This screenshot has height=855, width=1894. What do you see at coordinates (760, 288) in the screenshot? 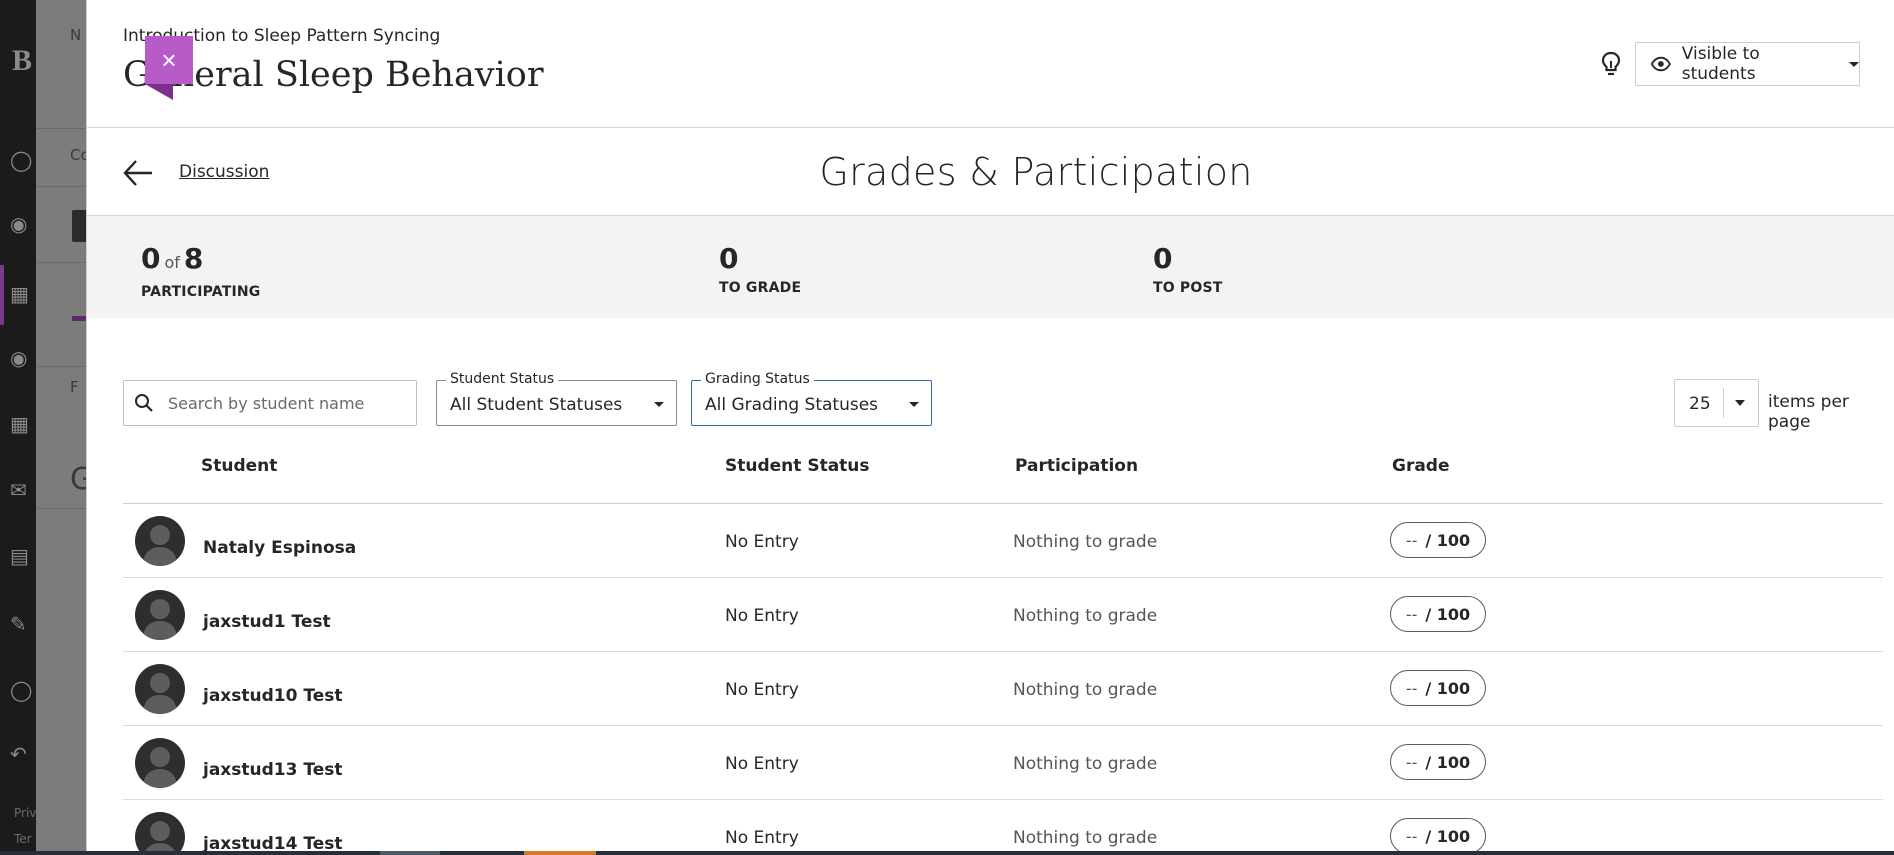
I see `to-grade-label: TO GRADE` at bounding box center [760, 288].